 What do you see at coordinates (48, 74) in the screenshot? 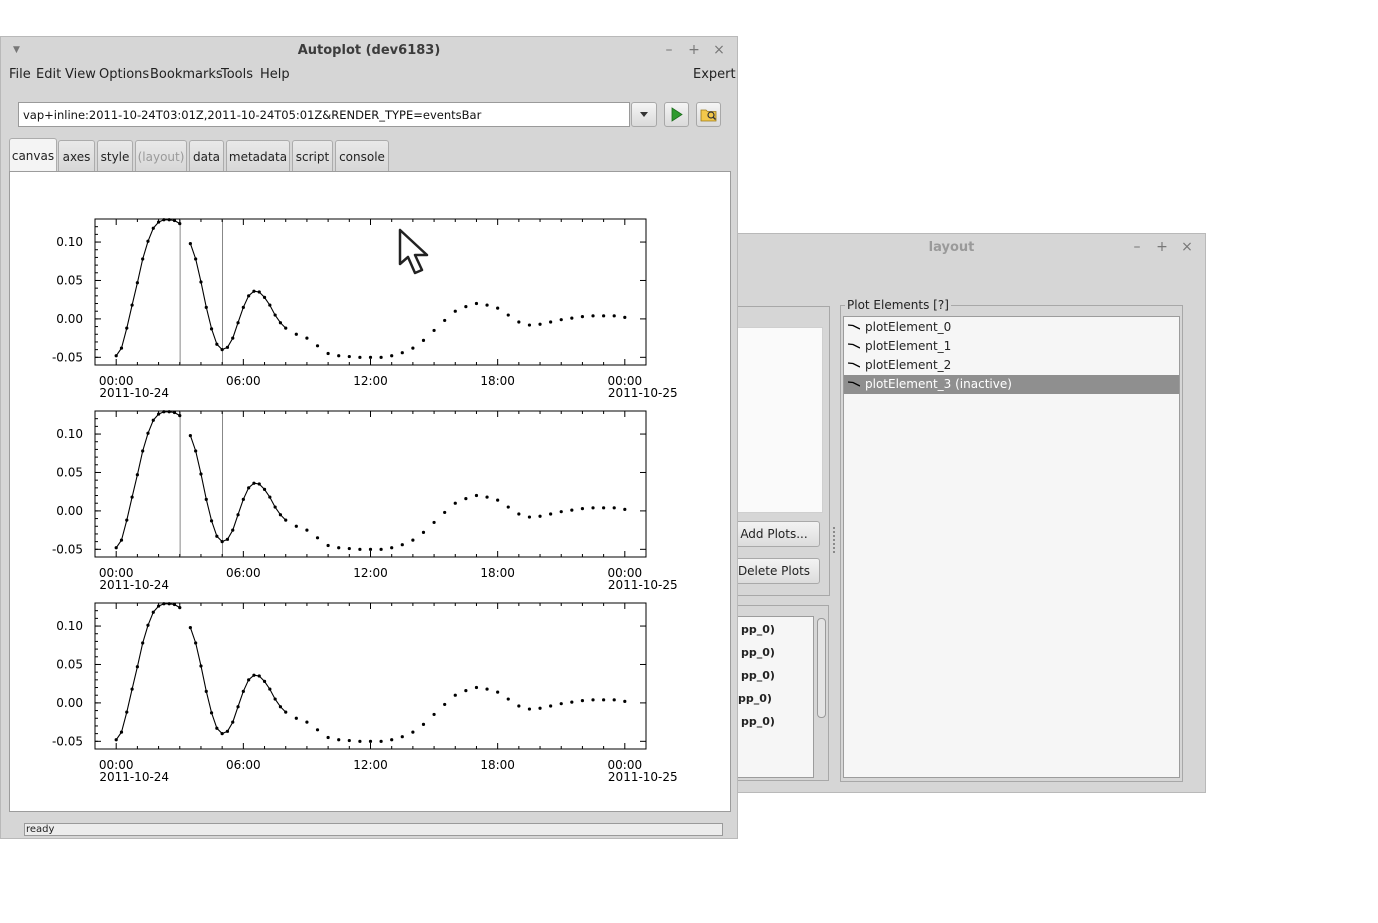
I see `menu-edit: Edit` at bounding box center [48, 74].